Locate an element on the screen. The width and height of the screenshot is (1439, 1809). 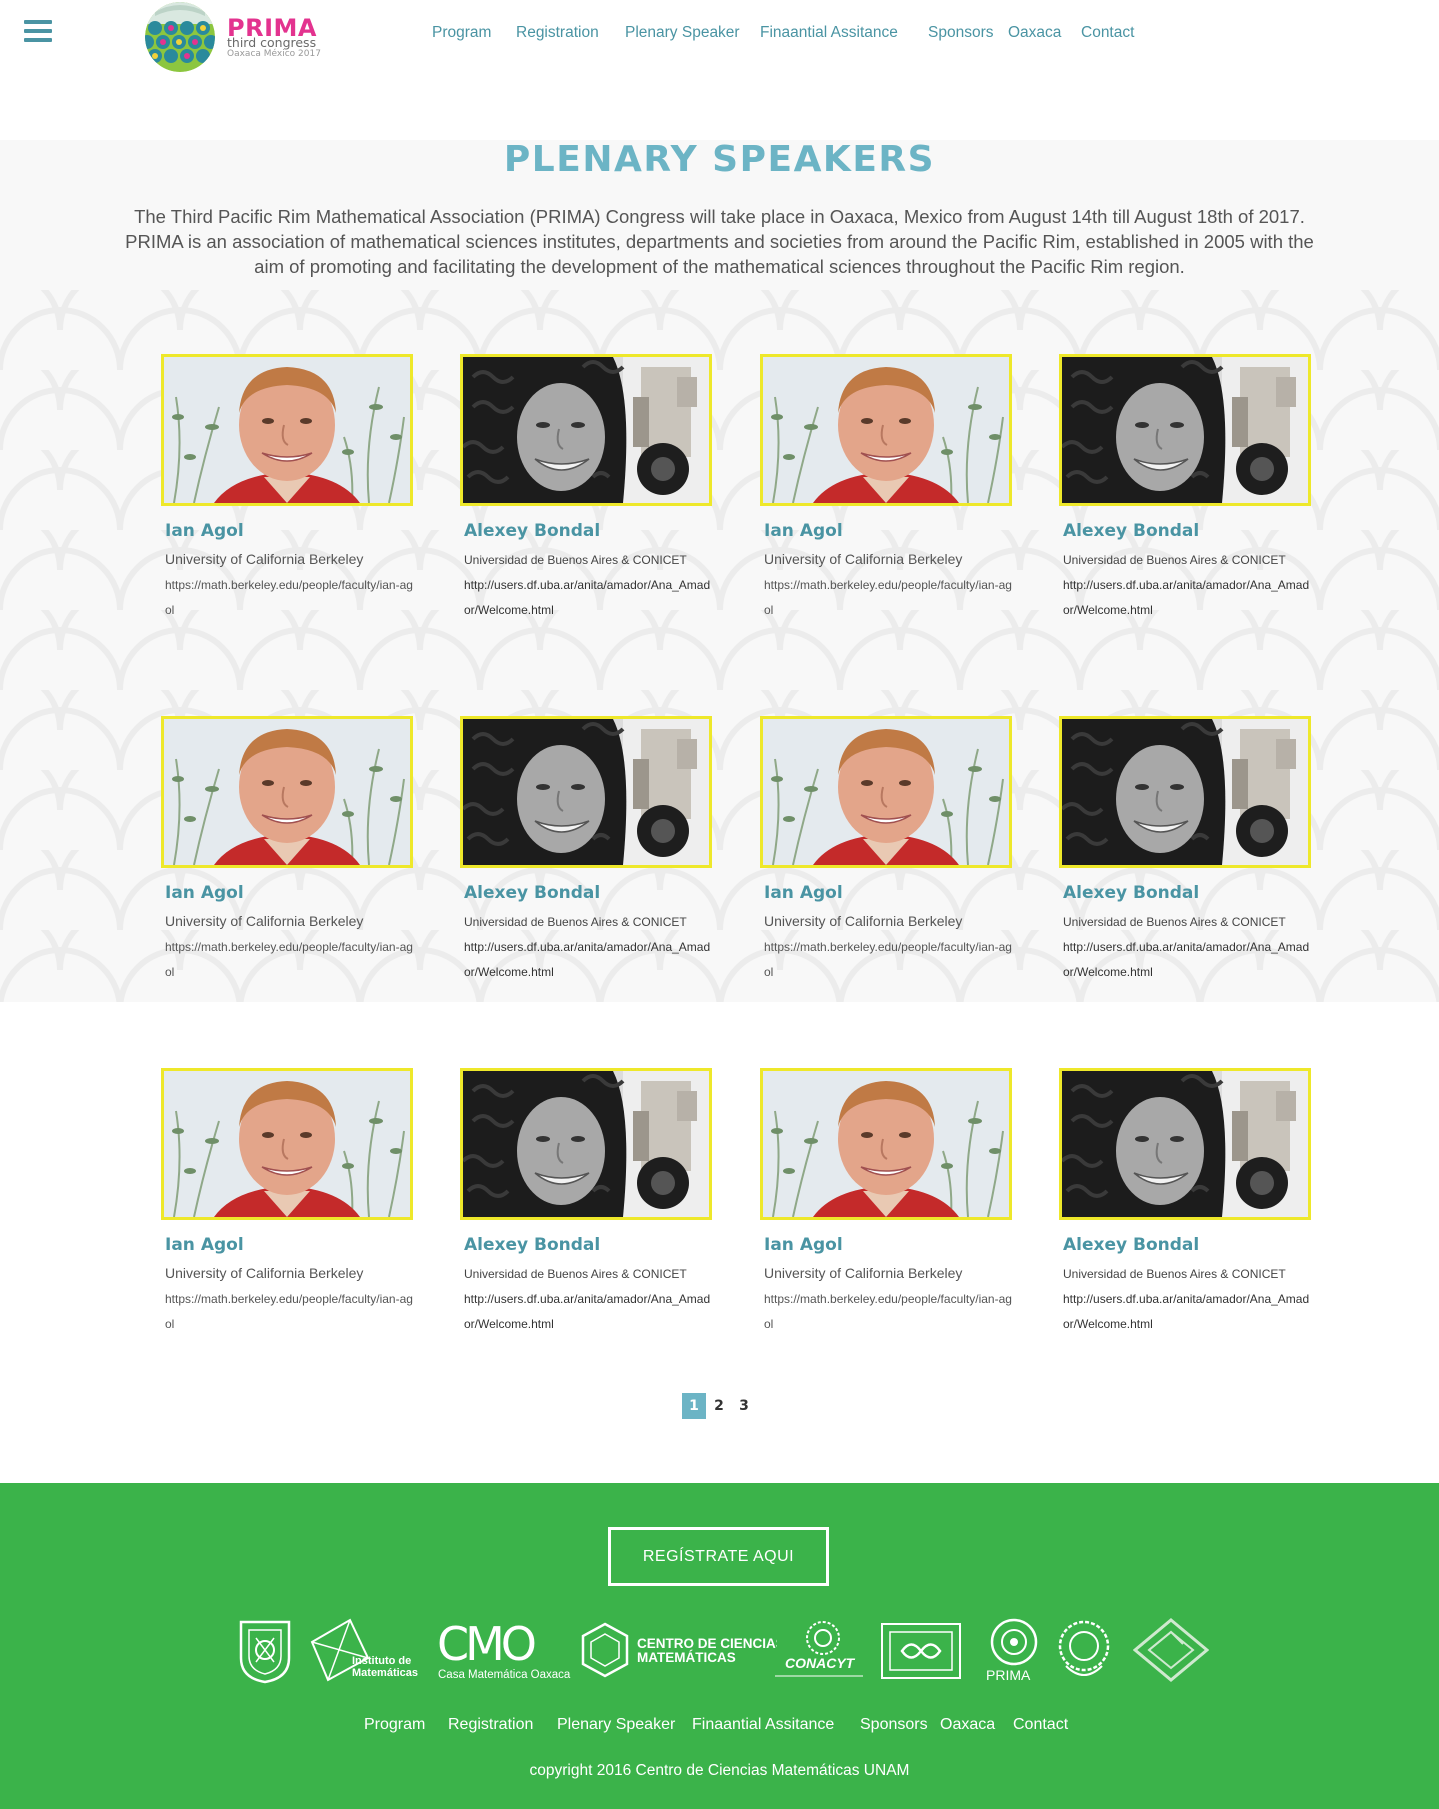
footer-nav-contact: Contact is located at coordinates (1040, 1725).